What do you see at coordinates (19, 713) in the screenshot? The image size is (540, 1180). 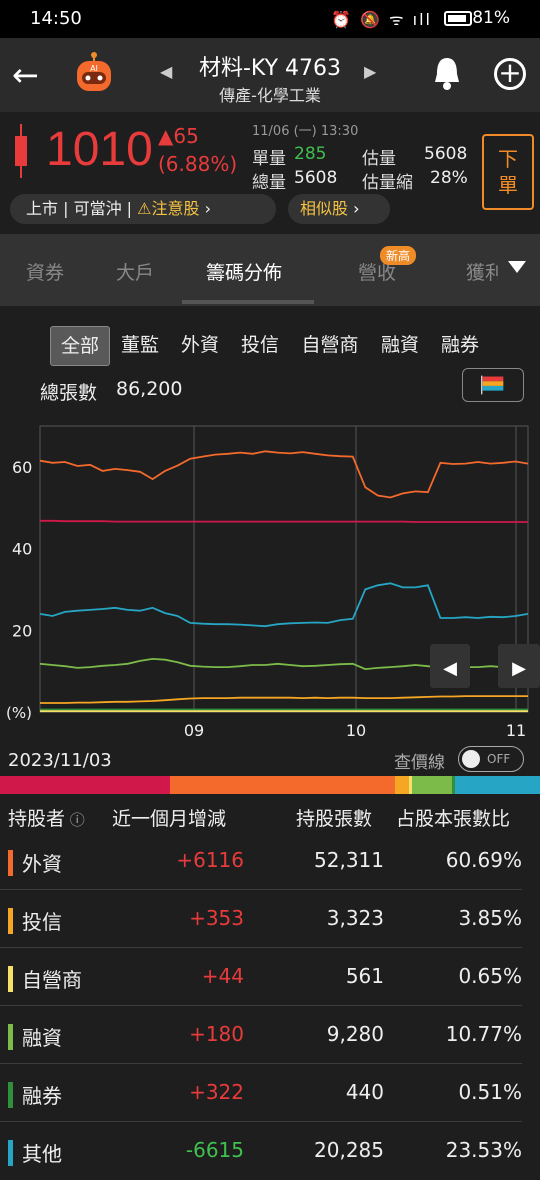 I see `y-unit-label: (%)` at bounding box center [19, 713].